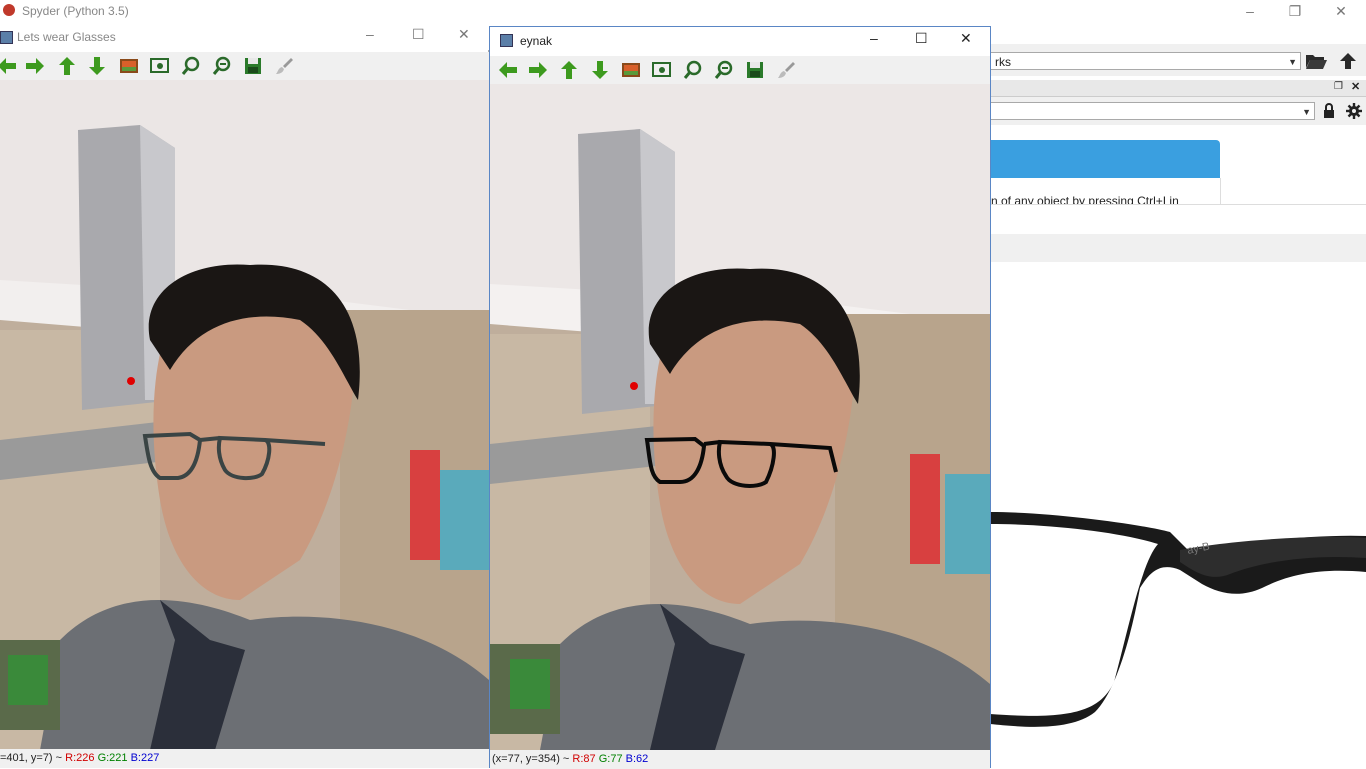 The width and height of the screenshot is (1366, 769). What do you see at coordinates (75, 11) in the screenshot?
I see `spyder-window-title: Spyder (Python 3.5)` at bounding box center [75, 11].